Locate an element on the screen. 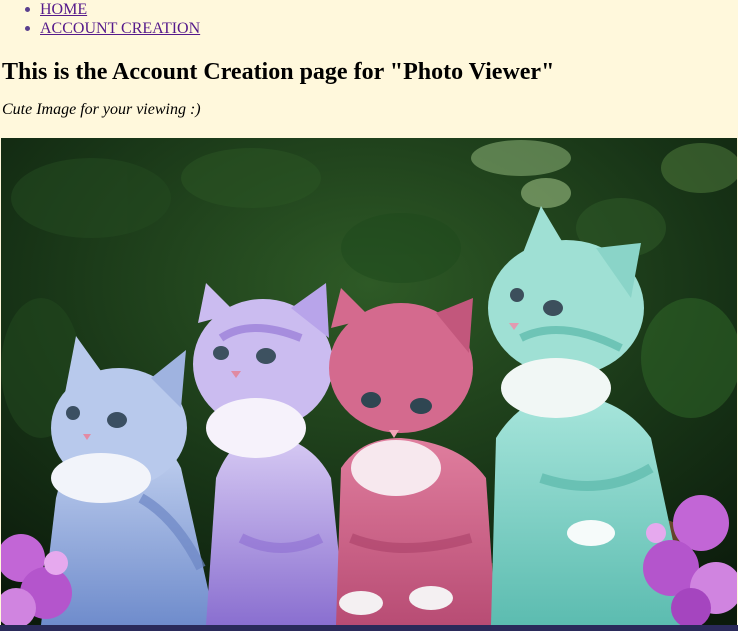 This screenshot has width=738, height=631. bottom-edge is located at coordinates (369, 628).